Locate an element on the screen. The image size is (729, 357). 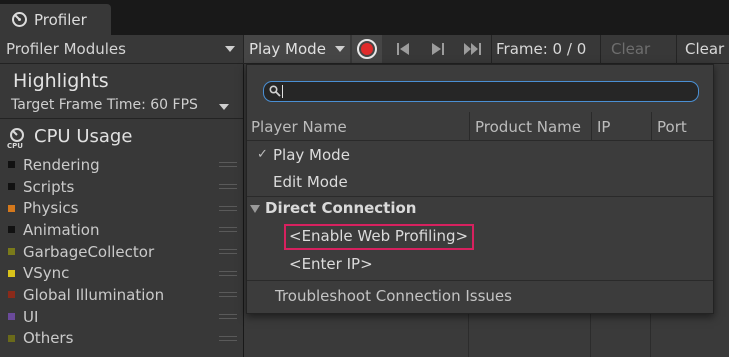
profiler-modules-label: Profiler Modules is located at coordinates (66, 49).